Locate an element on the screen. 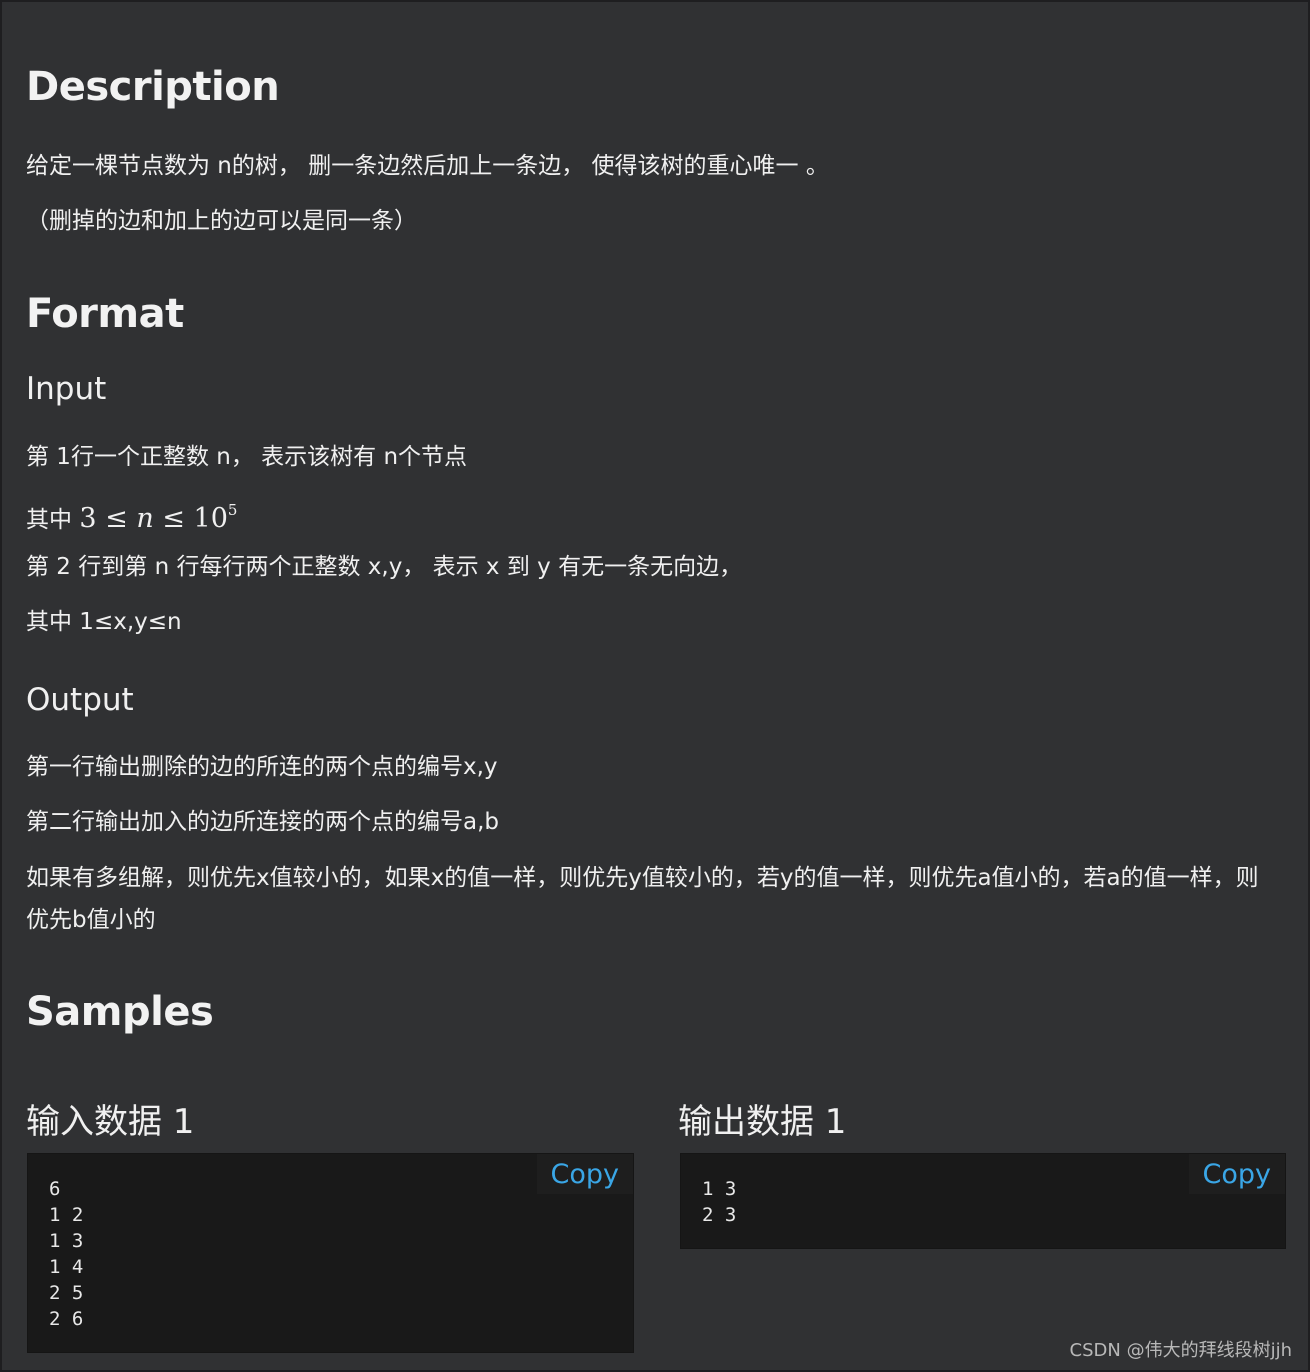  input-line-4: 其中 1≤x,y≤n is located at coordinates (104, 622).